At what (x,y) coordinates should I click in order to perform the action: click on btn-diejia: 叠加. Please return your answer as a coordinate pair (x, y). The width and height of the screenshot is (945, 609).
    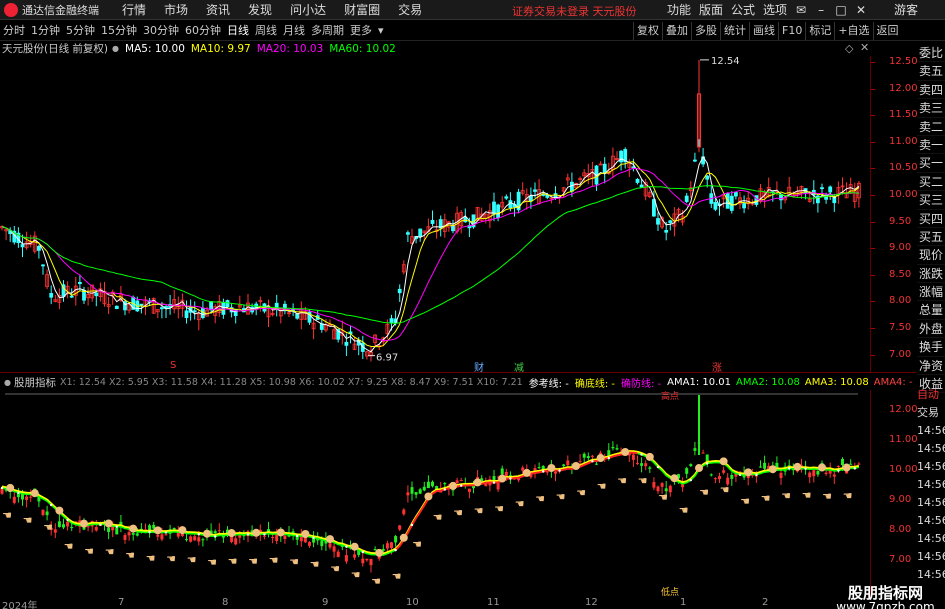
    Looking at the image, I should click on (676, 31).